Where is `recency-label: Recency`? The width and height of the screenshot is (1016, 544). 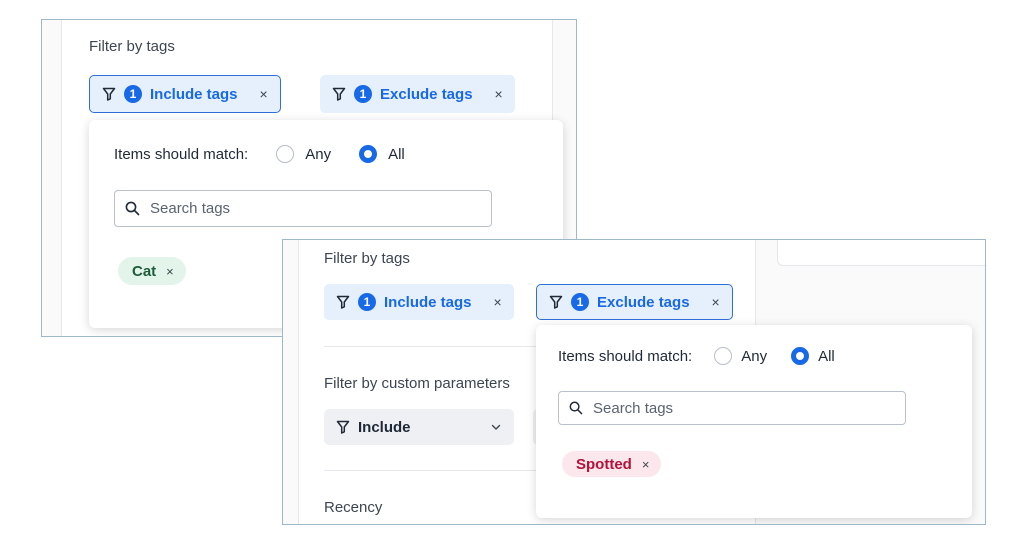
recency-label: Recency is located at coordinates (353, 507).